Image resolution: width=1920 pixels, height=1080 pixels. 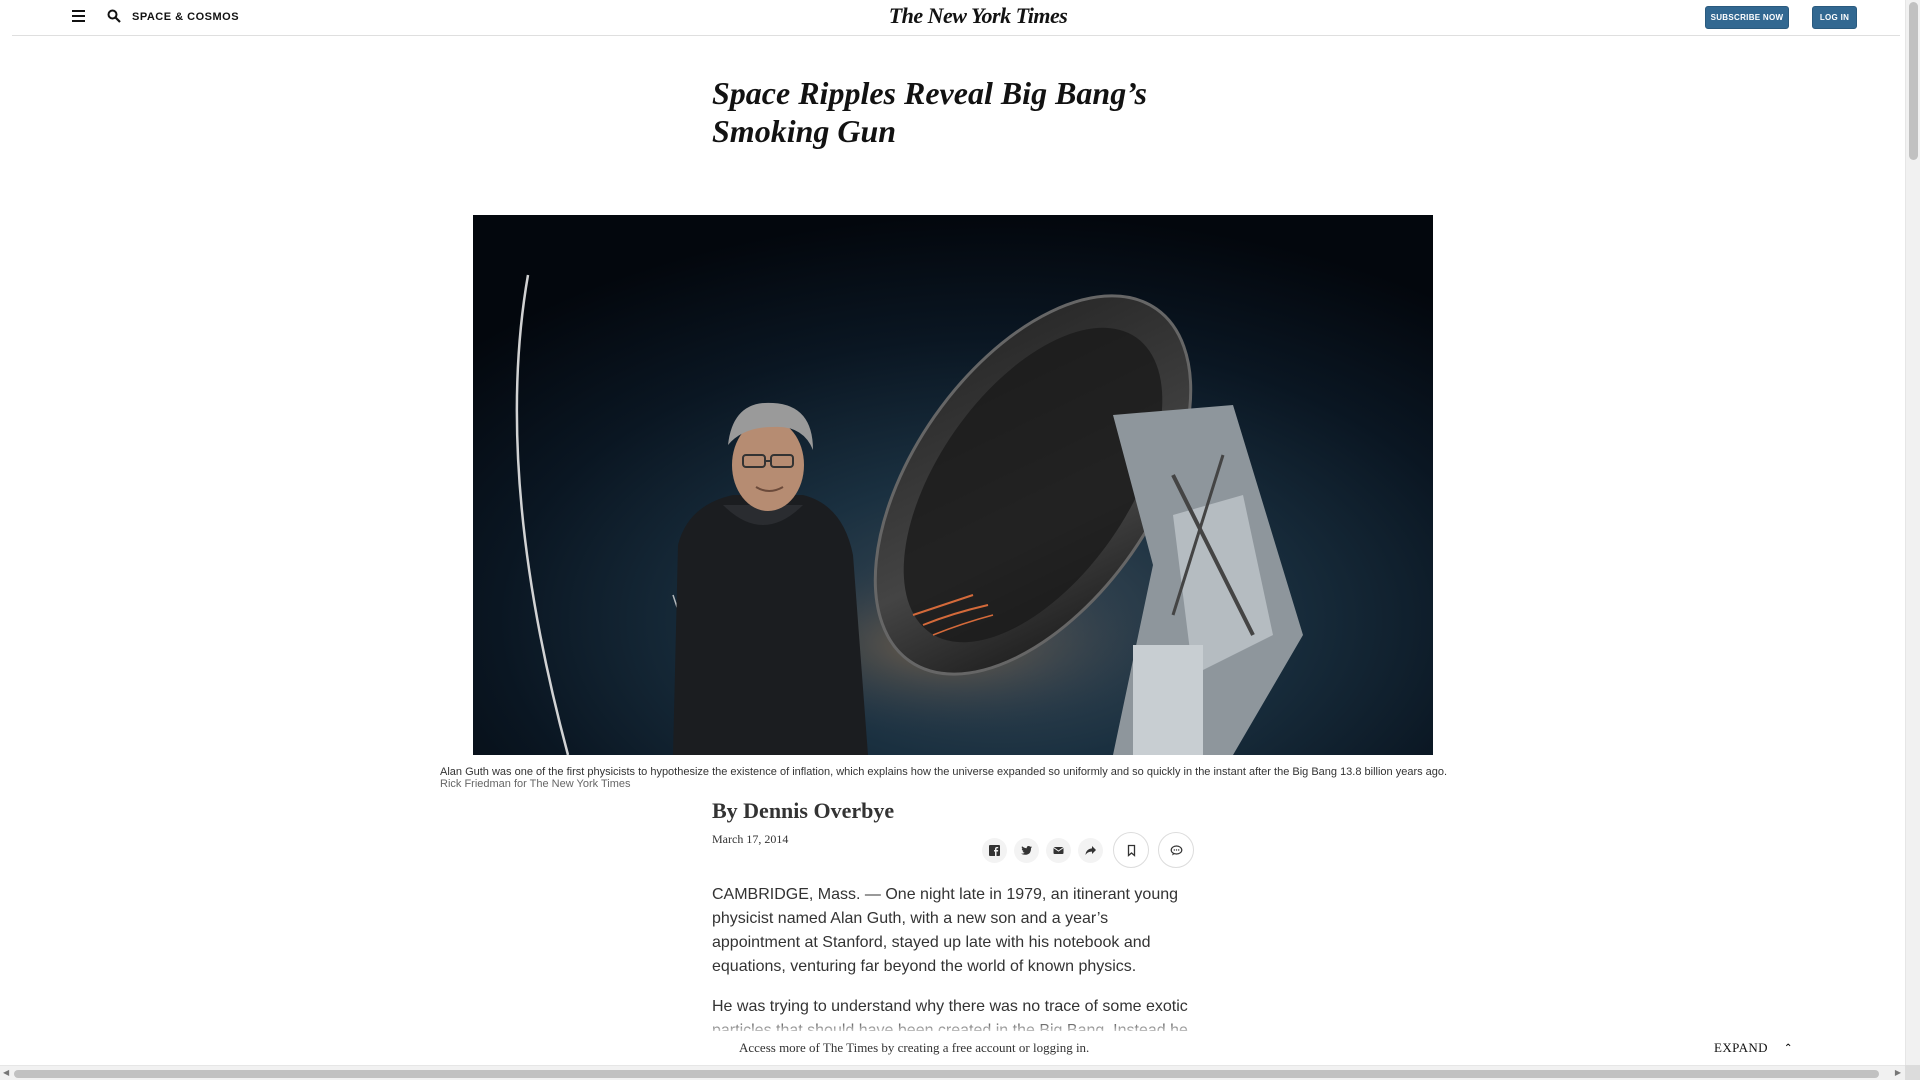 I want to click on expand-label: EXPAND, so click(x=1741, y=1047).